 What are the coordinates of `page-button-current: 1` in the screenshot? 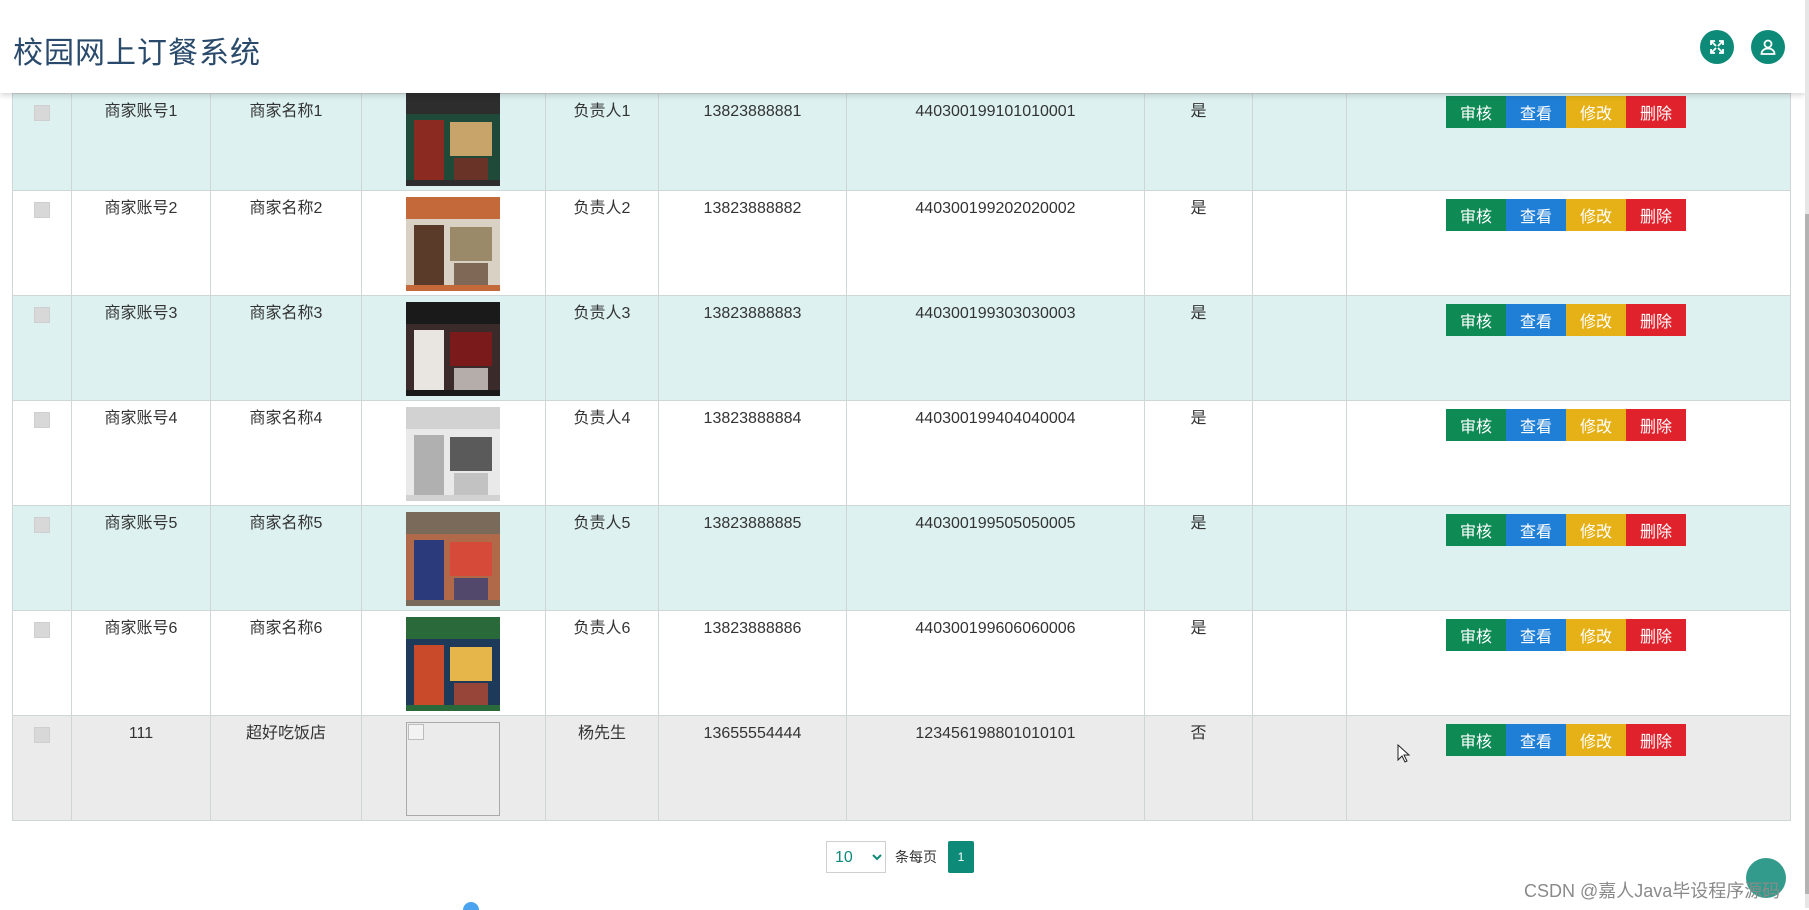 It's located at (961, 857).